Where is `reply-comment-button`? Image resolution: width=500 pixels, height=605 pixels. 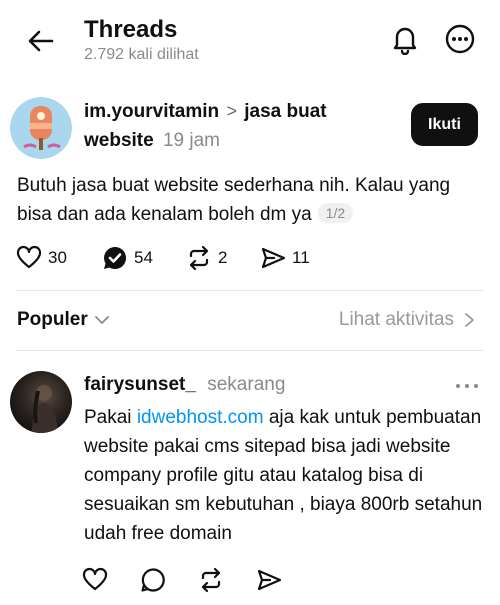 reply-comment-button is located at coordinates (153, 580).